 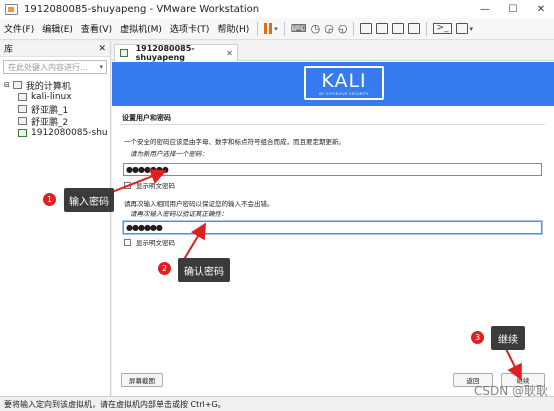 What do you see at coordinates (11, 9) in the screenshot?
I see `vmware-app-icon` at bounding box center [11, 9].